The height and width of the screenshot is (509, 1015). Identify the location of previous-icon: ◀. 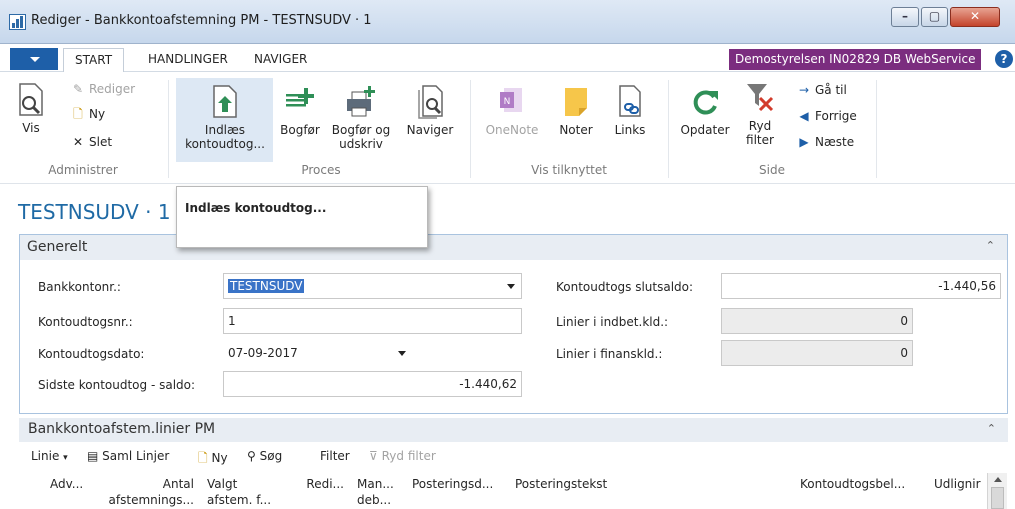
(804, 116).